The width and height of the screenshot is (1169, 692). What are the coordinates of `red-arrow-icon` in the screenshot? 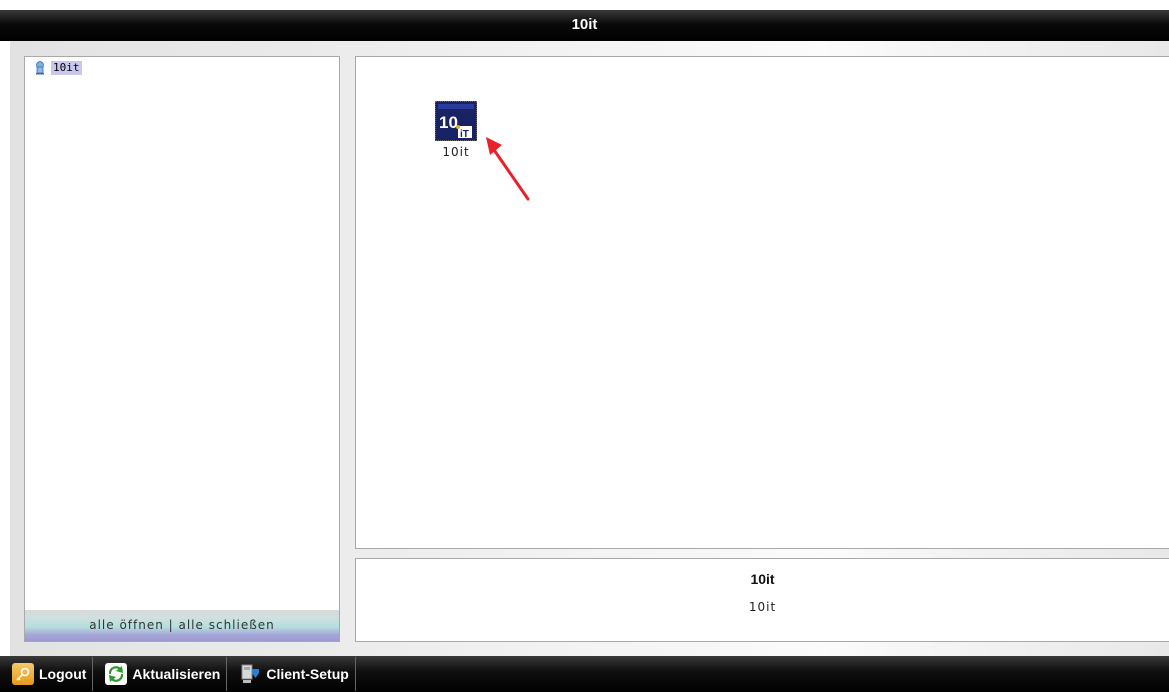 It's located at (508, 169).